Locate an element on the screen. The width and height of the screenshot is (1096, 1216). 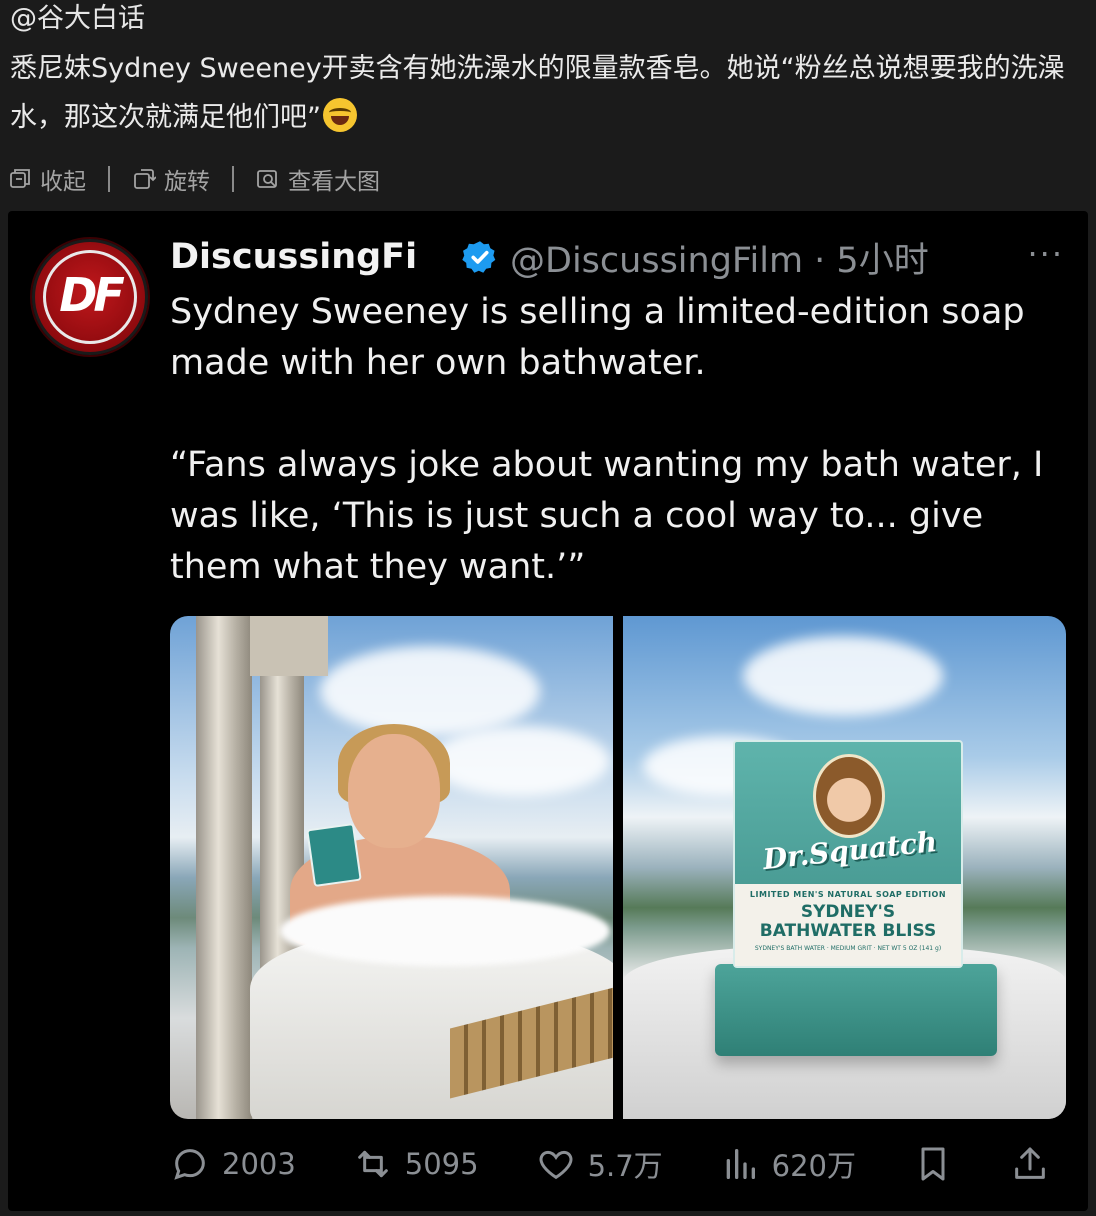
label-title-line1: SYDNEY'S is located at coordinates (848, 912).